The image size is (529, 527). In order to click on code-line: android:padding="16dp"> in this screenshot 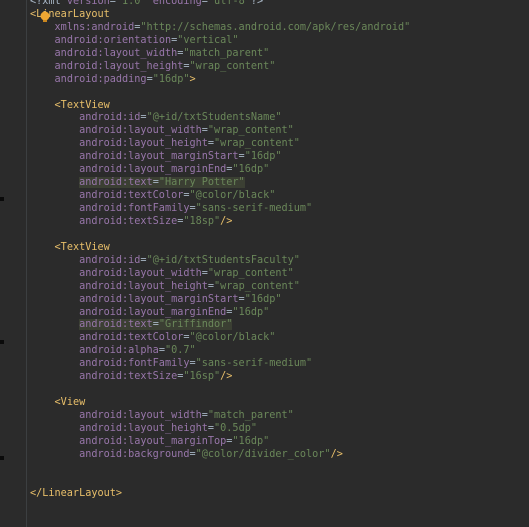, I will do `click(220, 80)`.